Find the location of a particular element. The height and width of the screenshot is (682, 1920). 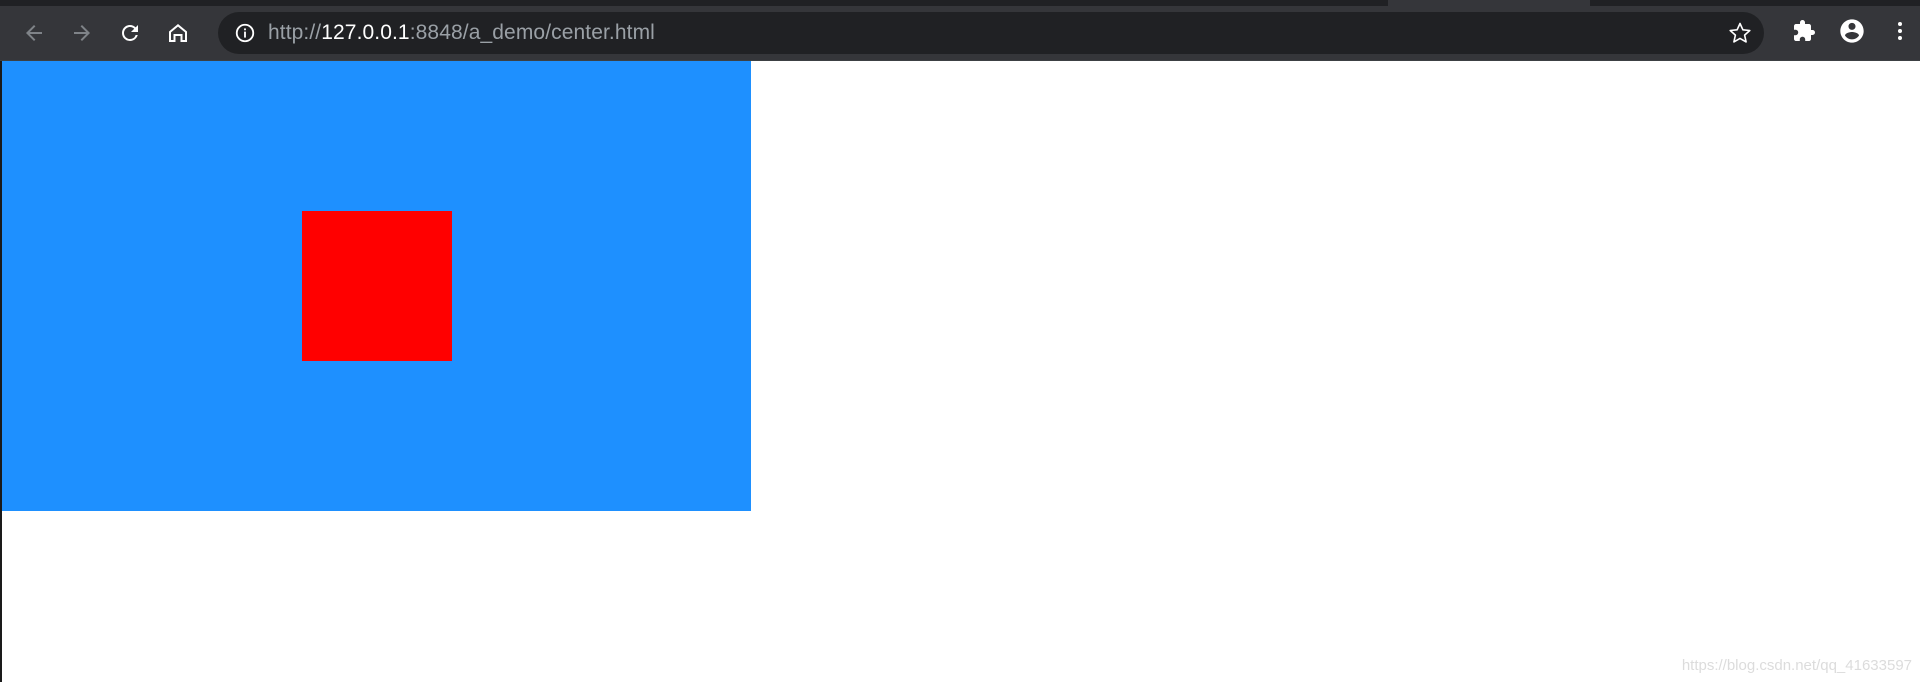

arrow-left-icon is located at coordinates (34, 33).